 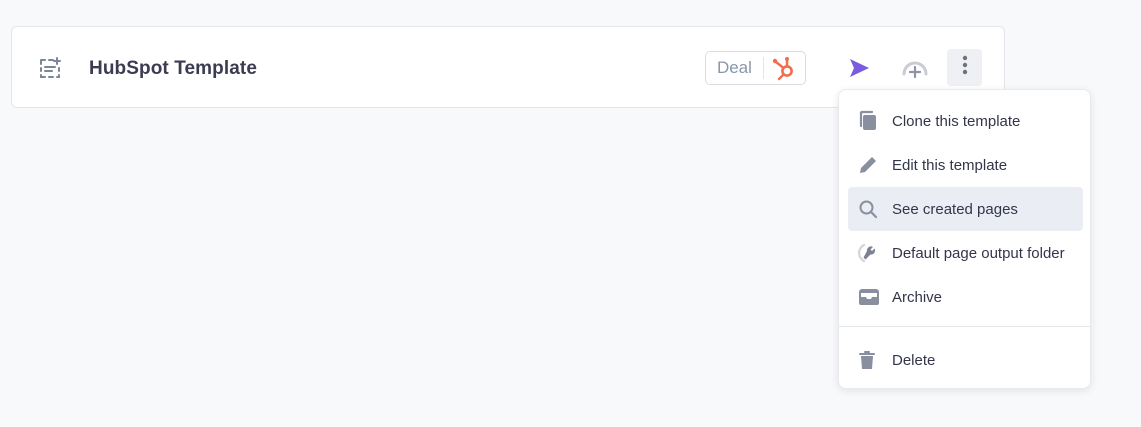 I want to click on pencil-icon, so click(x=872, y=165).